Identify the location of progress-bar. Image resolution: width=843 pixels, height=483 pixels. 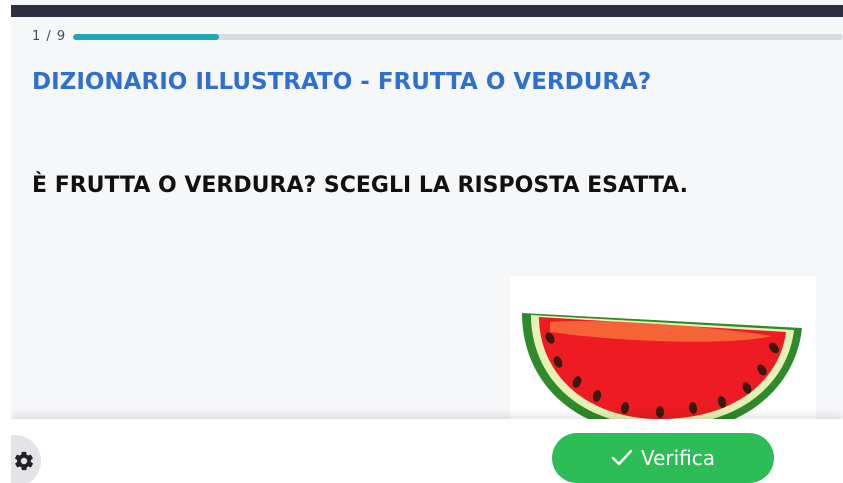
(458, 37).